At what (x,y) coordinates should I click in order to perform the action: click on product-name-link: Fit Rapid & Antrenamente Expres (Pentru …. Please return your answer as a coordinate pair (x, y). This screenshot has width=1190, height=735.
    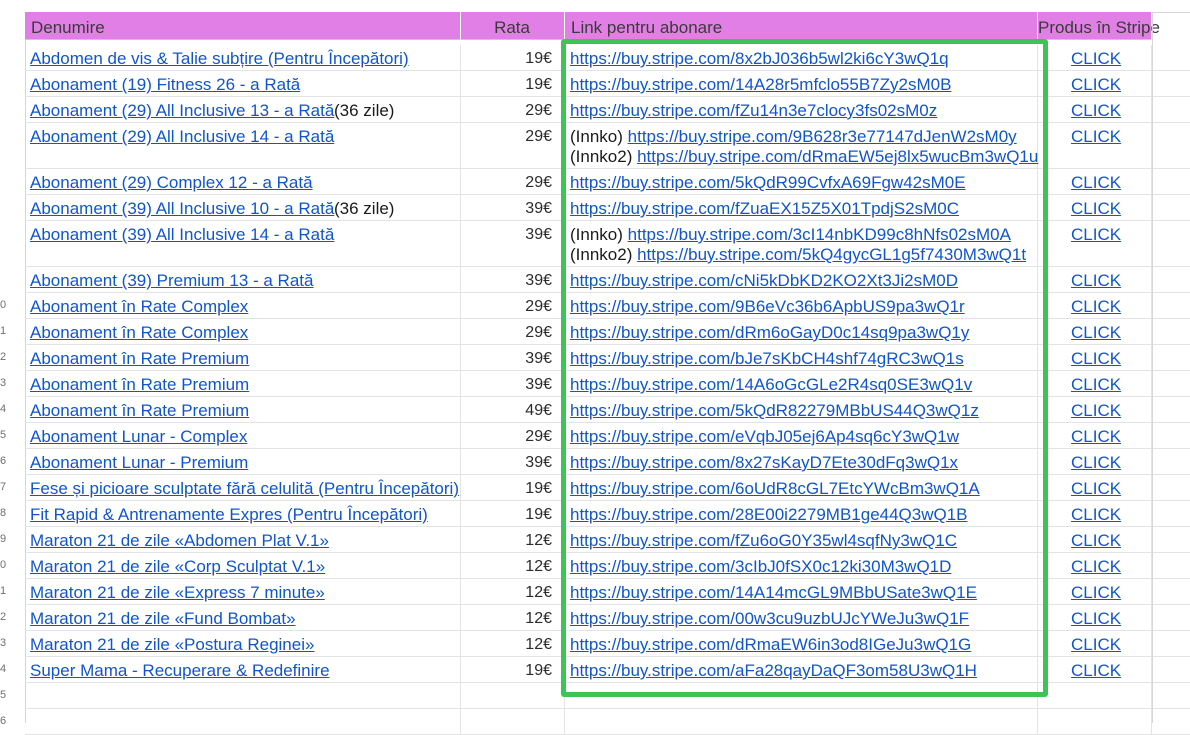
    Looking at the image, I should click on (229, 515).